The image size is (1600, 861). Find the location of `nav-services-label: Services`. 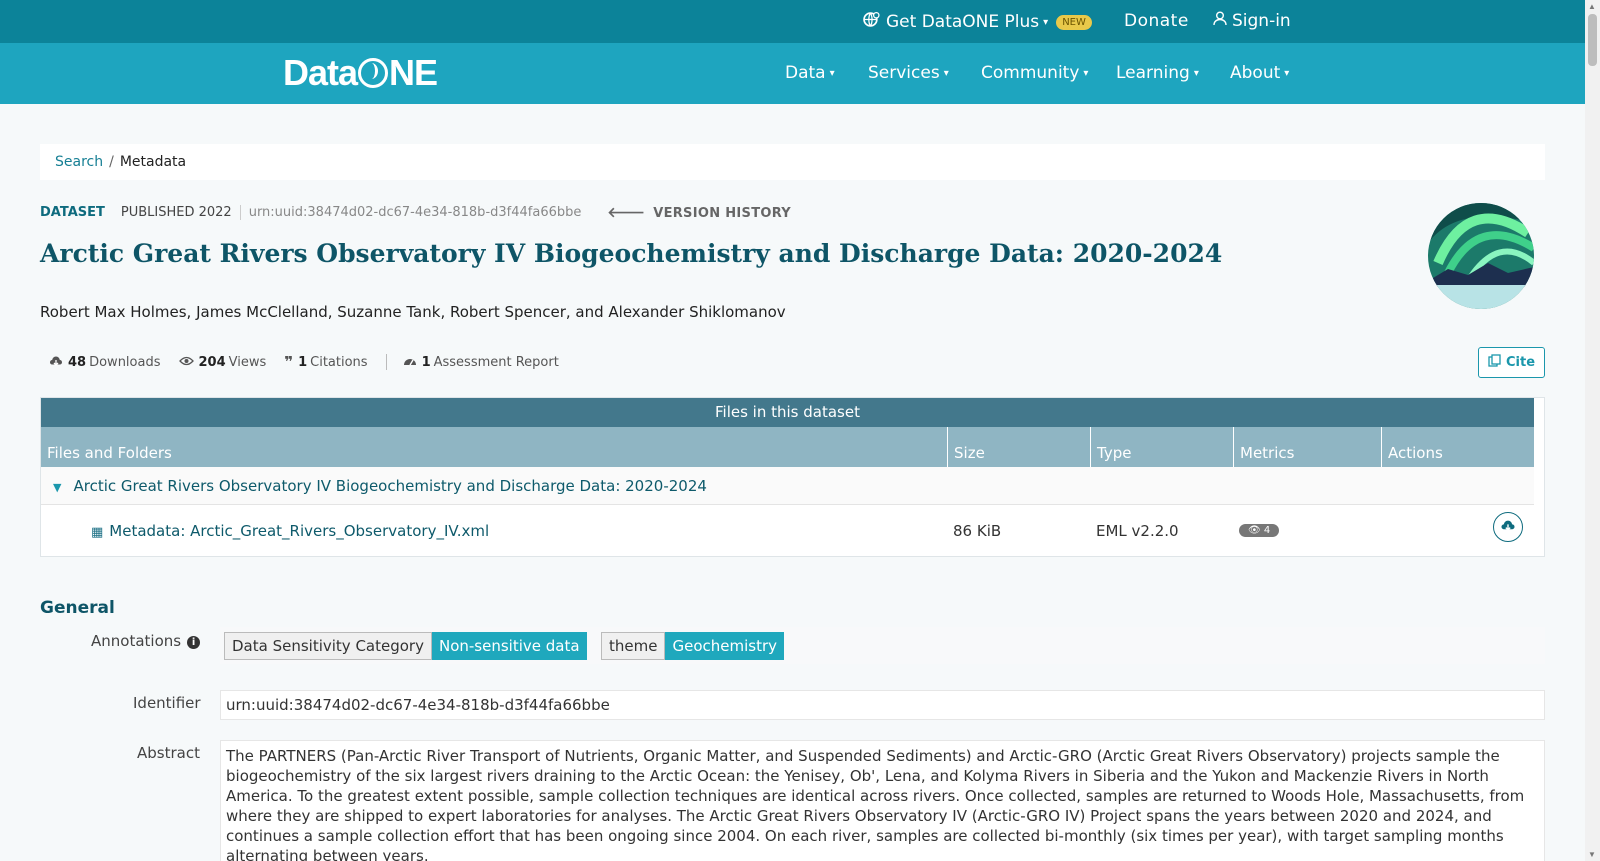

nav-services-label: Services is located at coordinates (904, 73).